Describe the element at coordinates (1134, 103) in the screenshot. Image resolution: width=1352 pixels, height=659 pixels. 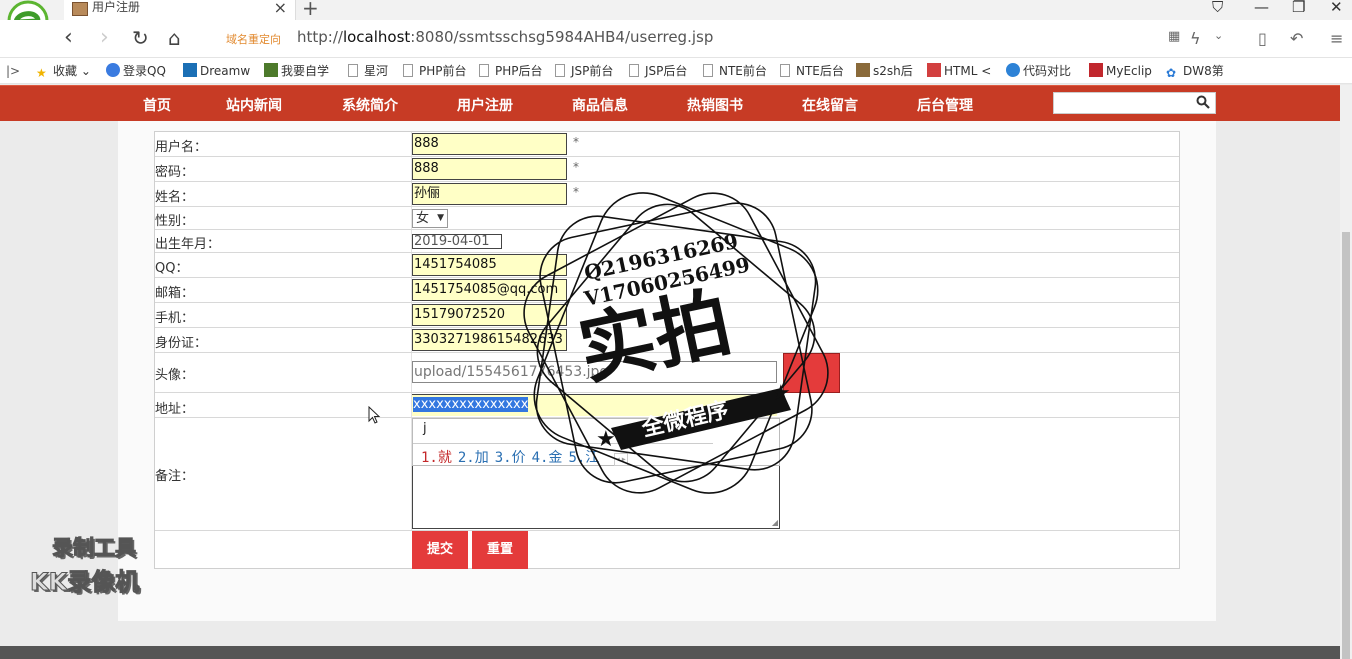
I see `search-input` at that location.